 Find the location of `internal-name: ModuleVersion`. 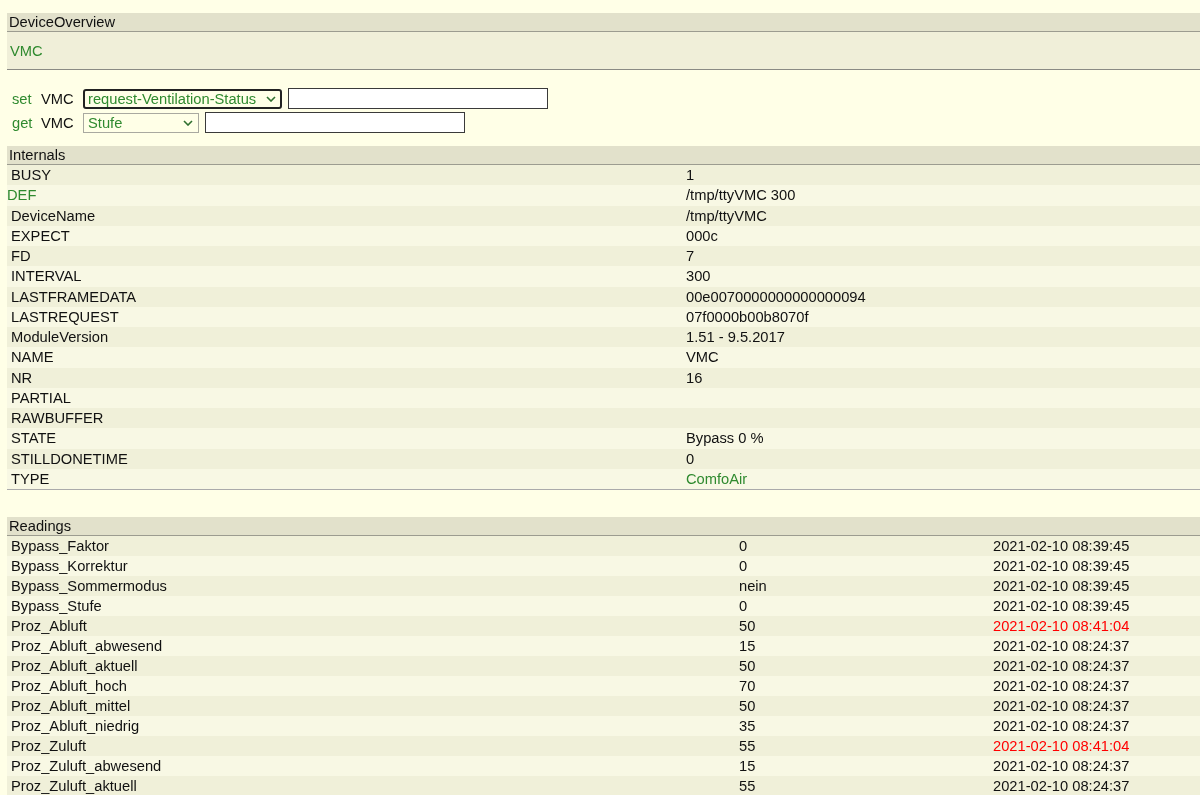

internal-name: ModuleVersion is located at coordinates (60, 337).